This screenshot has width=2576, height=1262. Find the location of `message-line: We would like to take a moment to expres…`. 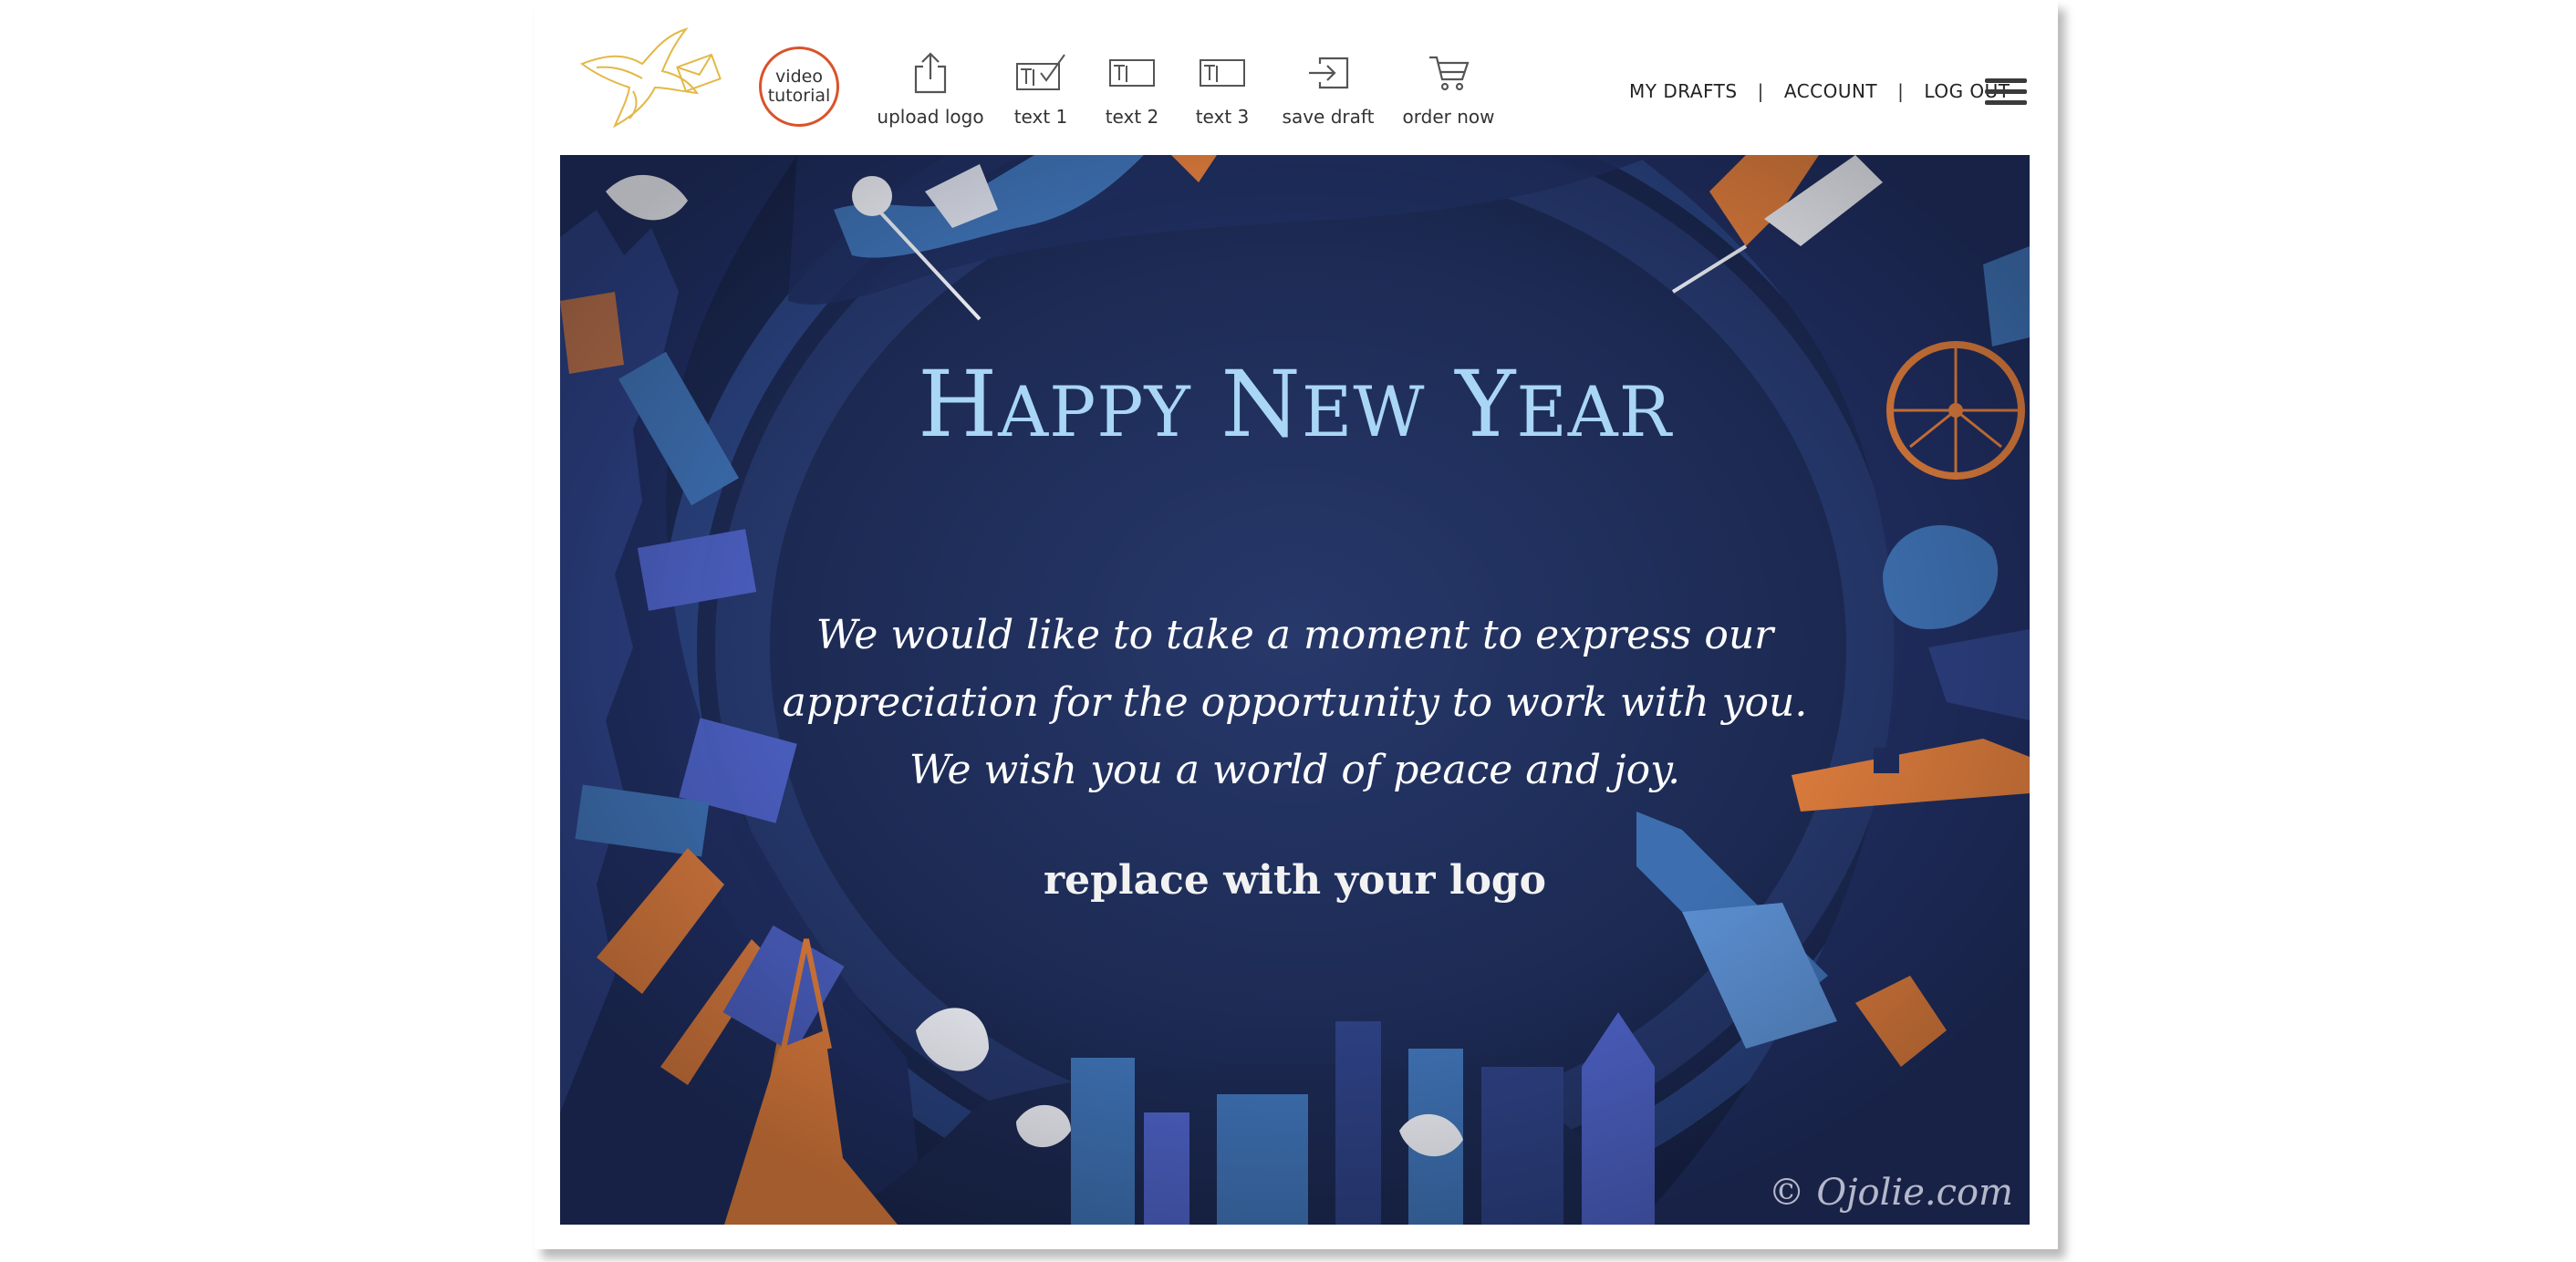

message-line: We would like to take a moment to expres… is located at coordinates (1294, 635).